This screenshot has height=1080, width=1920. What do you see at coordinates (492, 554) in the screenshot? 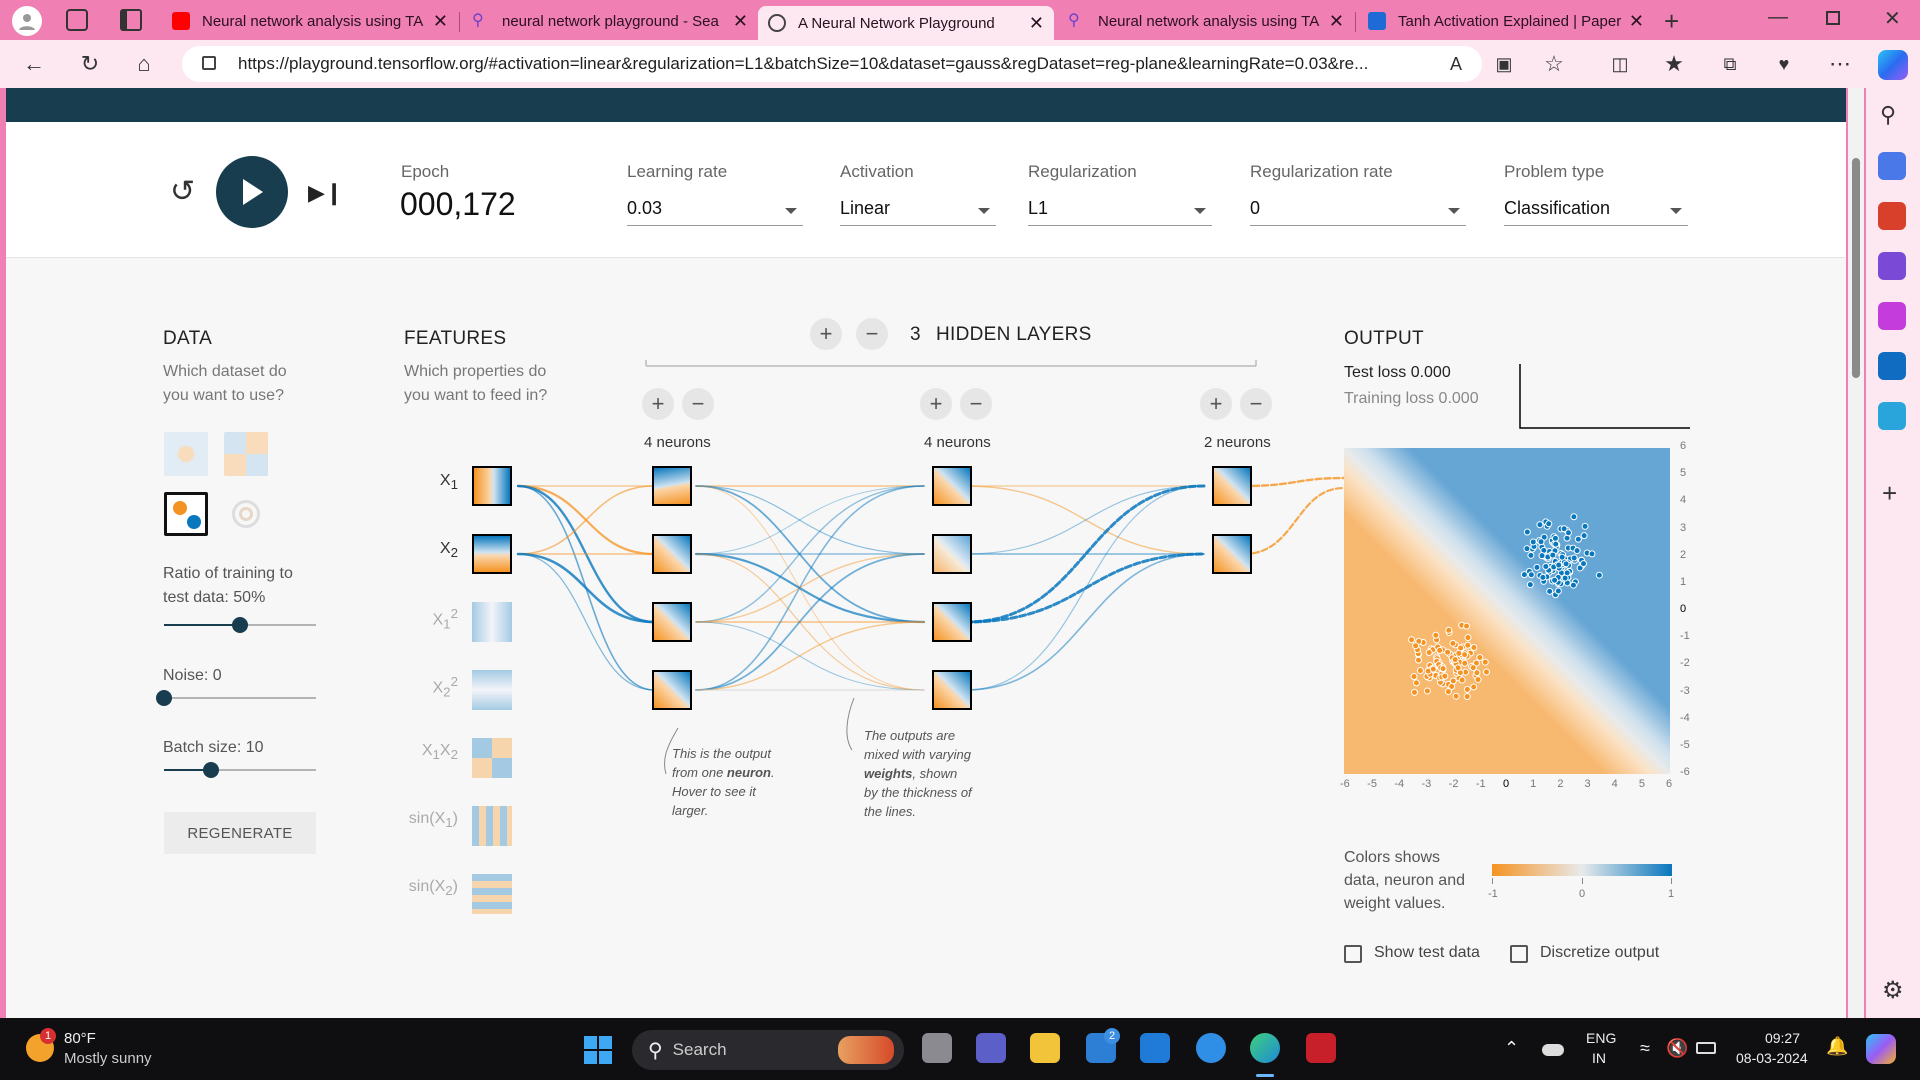
I see `input-node-x2` at bounding box center [492, 554].